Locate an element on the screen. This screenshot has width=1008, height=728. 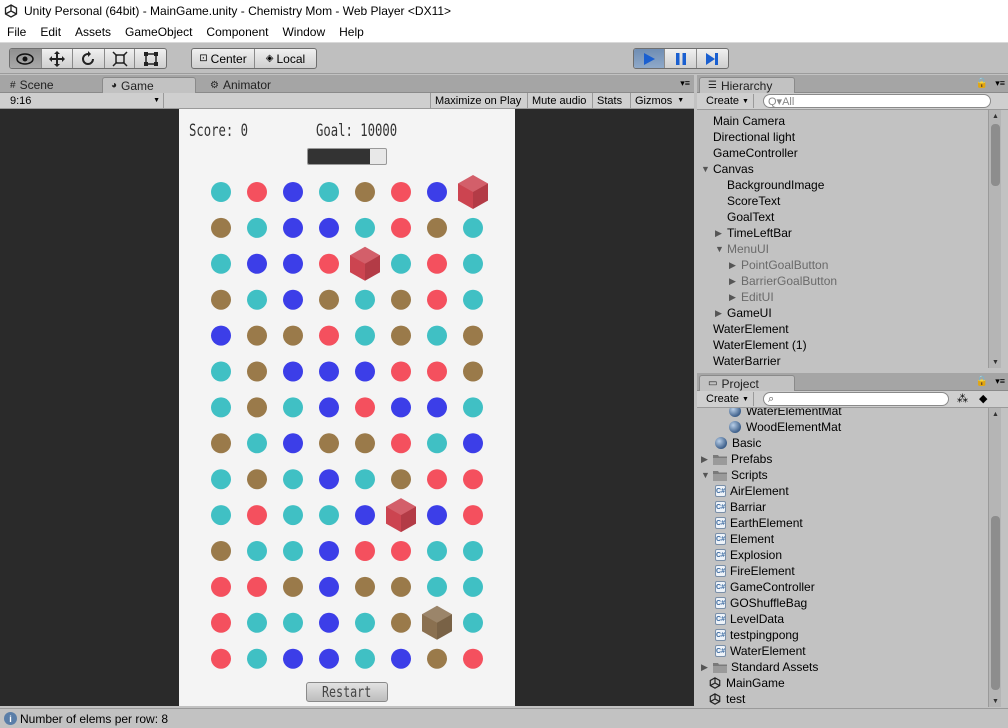
aspect-dropdown: 9:16 ▼ is located at coordinates (85, 100).